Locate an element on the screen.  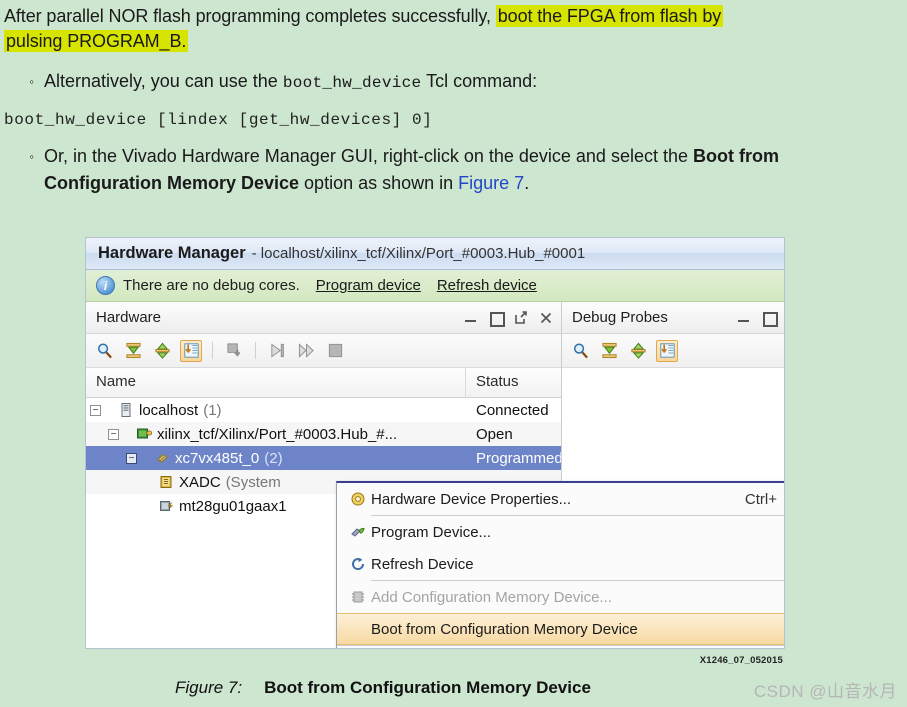
device-icon is located at coordinates (162, 458).